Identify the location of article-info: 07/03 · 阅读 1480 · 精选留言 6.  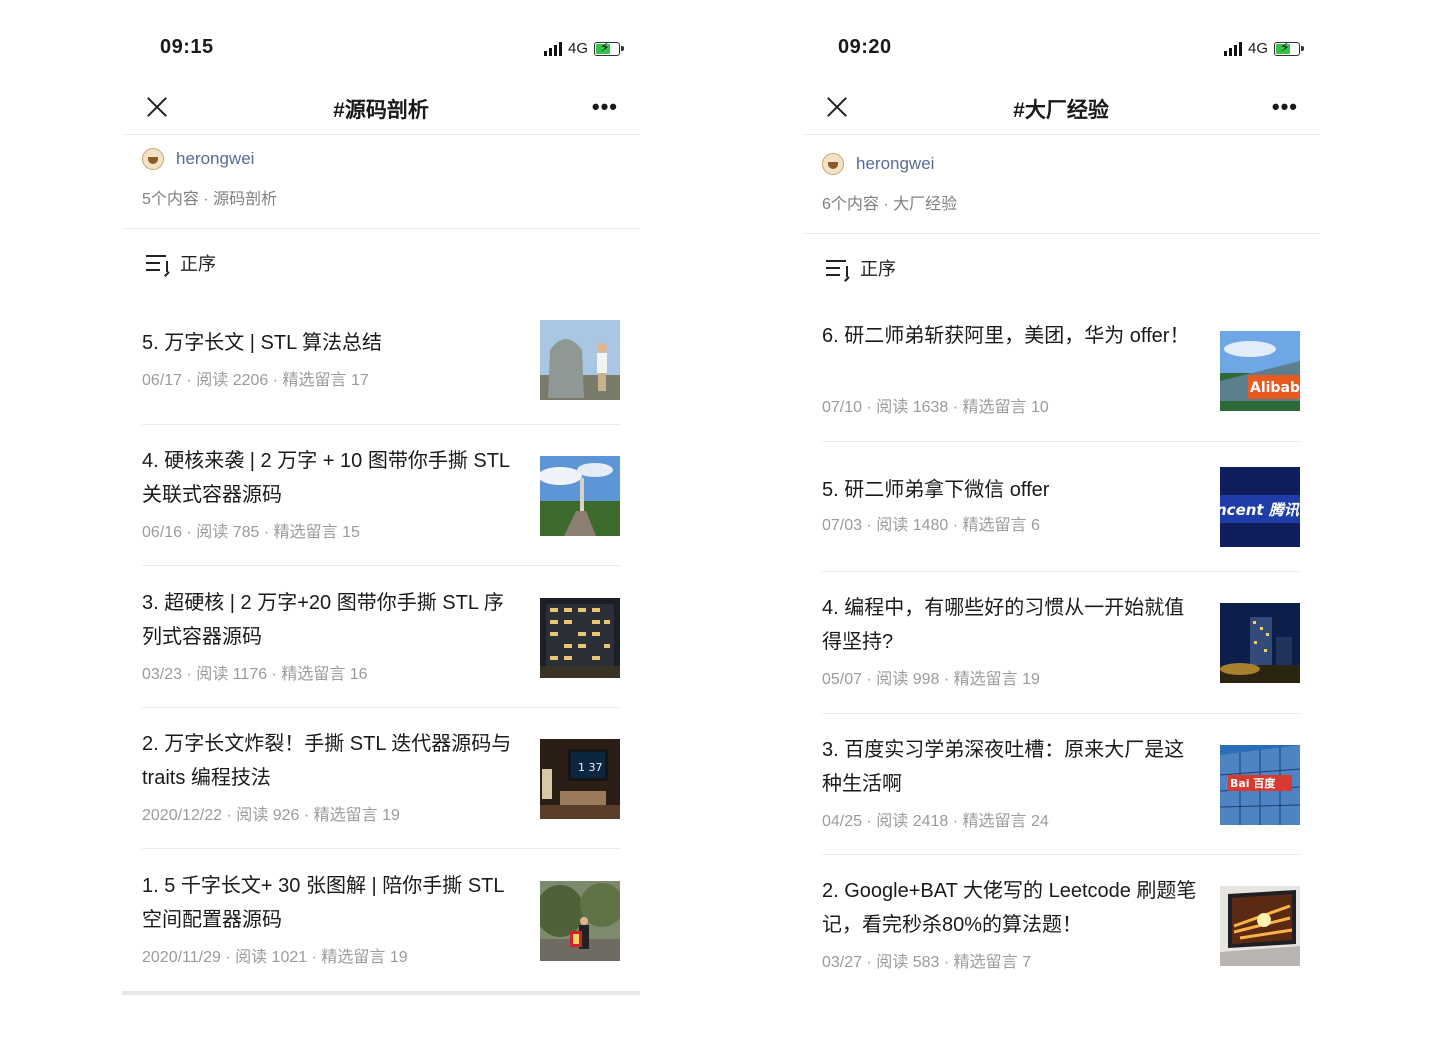
(931, 525).